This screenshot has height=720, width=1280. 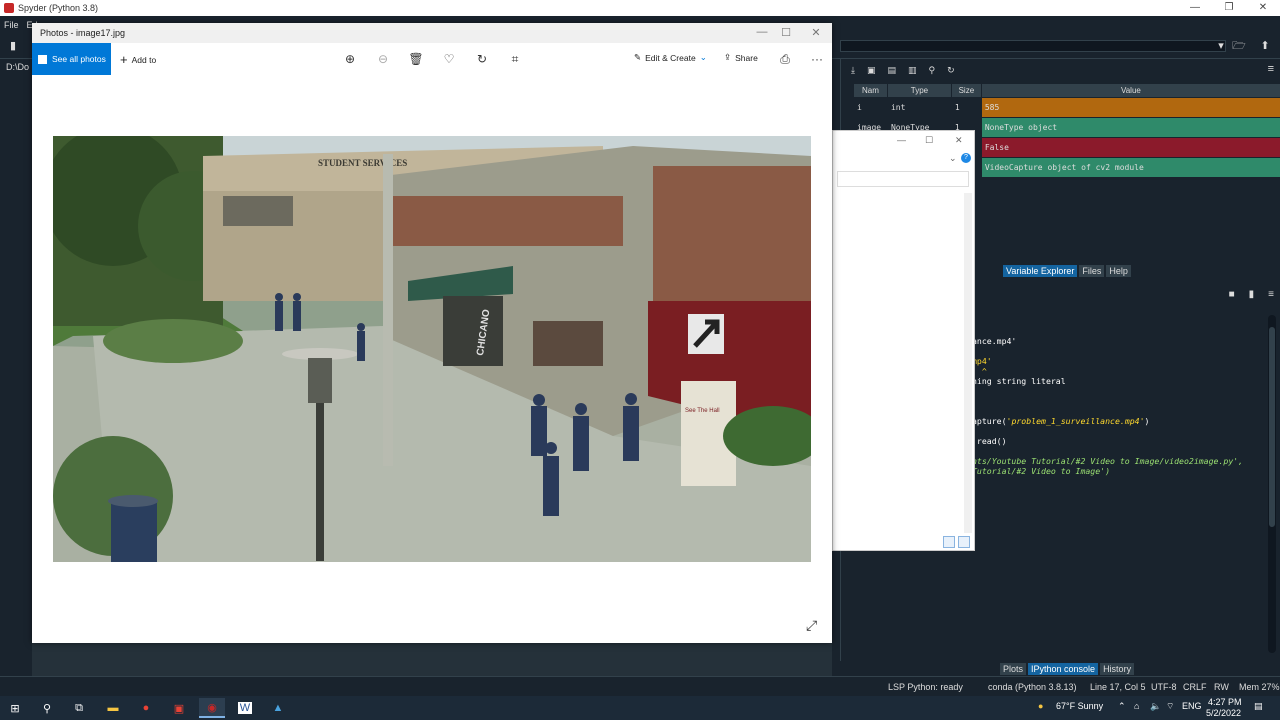 What do you see at coordinates (903, 340) in the screenshot?
I see `background-dialog-window: — ☐ ✕ ⌄ ?` at bounding box center [903, 340].